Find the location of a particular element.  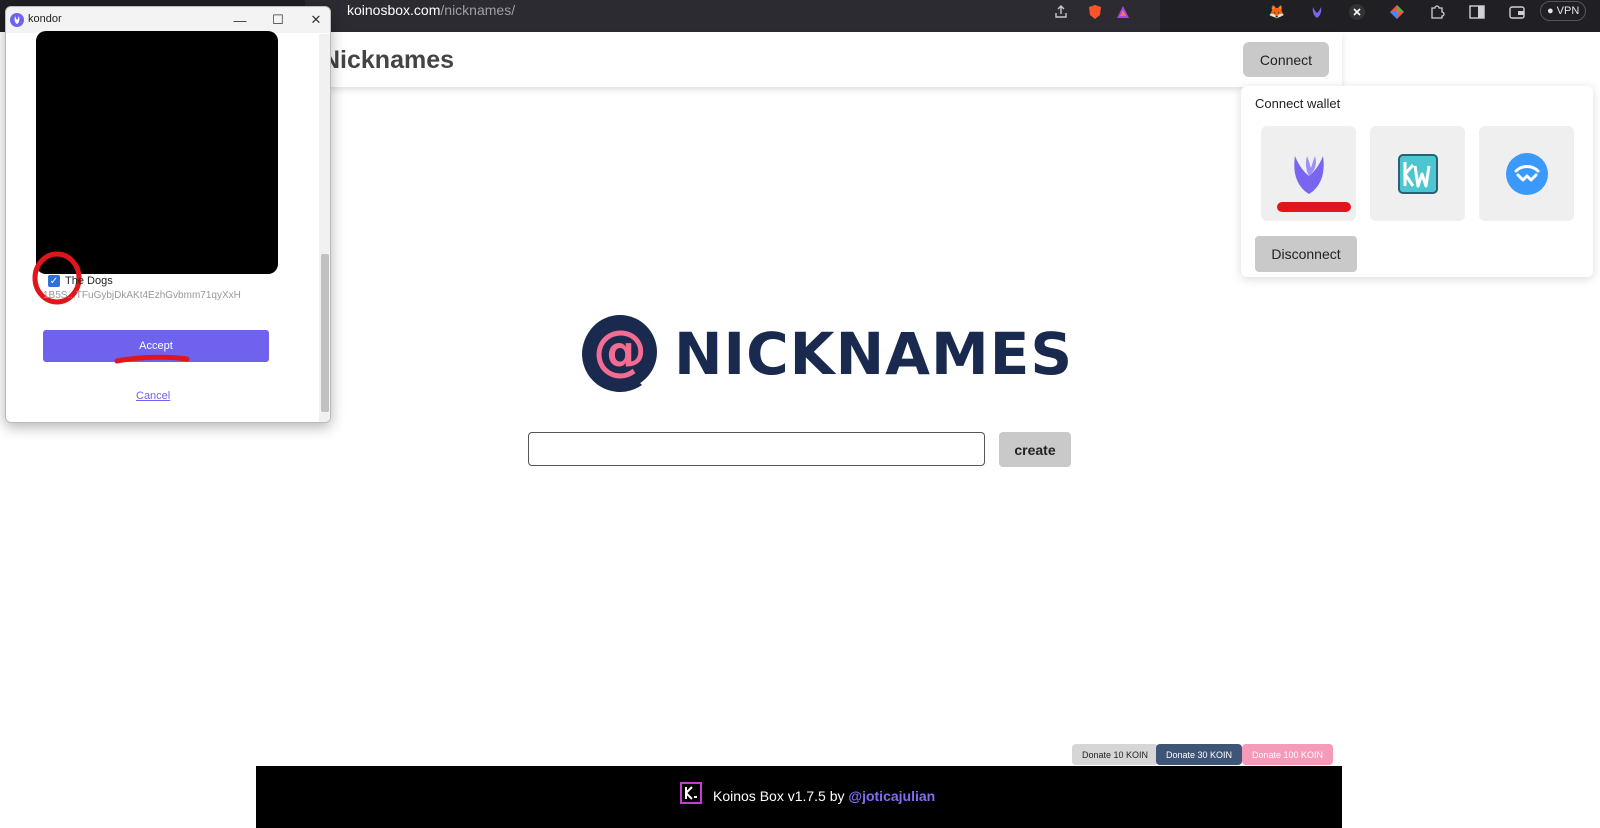

at-sign-icon: @ is located at coordinates (619, 353).